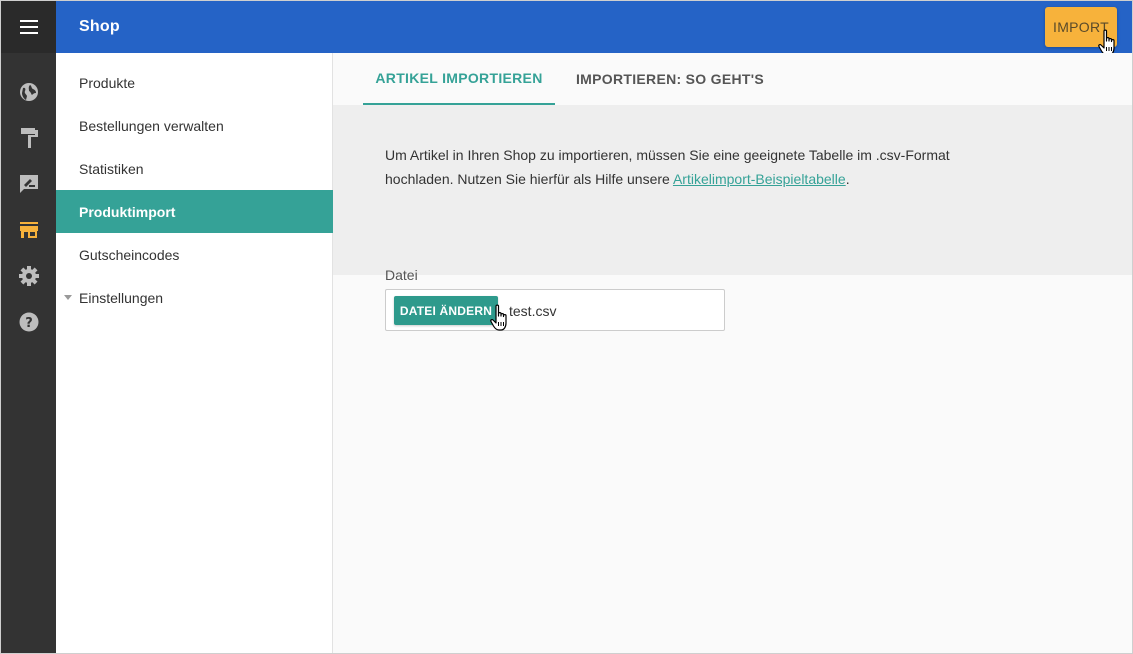 The width and height of the screenshot is (1133, 654). I want to click on icon-rail: ?, so click(28, 327).